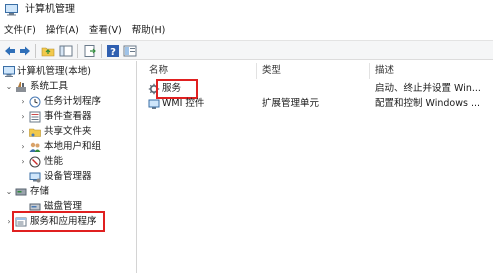 Image resolution: width=493 pixels, height=273 pixels. I want to click on tree-item-performance: › 性能, so click(68, 162).